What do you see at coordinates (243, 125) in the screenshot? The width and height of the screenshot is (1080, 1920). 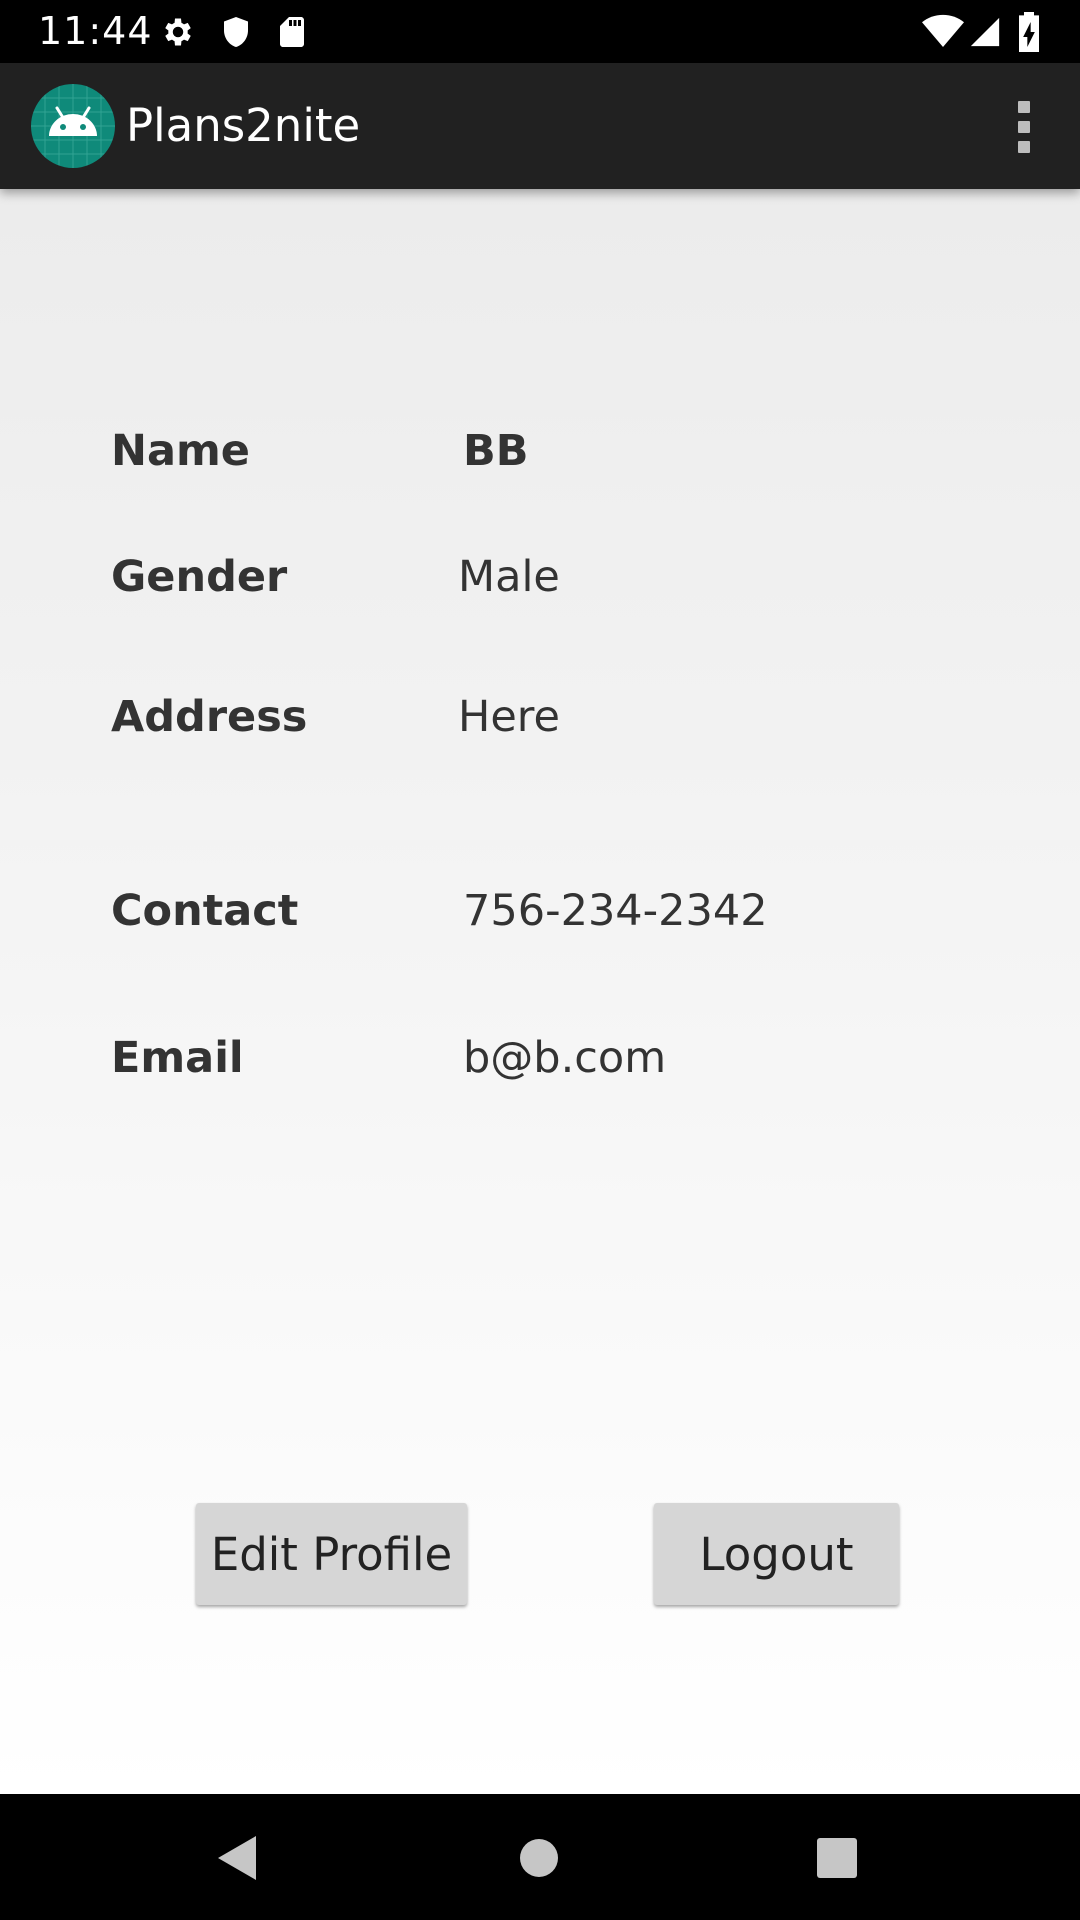 I see `app-title: Plans2nite` at bounding box center [243, 125].